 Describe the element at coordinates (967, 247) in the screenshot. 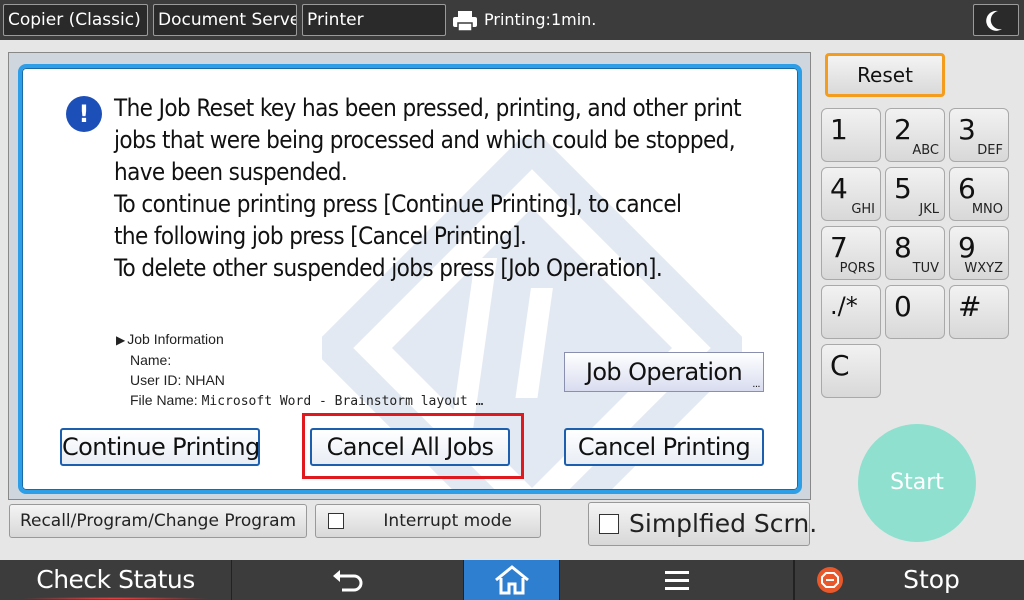

I see `key-digit: 9` at that location.